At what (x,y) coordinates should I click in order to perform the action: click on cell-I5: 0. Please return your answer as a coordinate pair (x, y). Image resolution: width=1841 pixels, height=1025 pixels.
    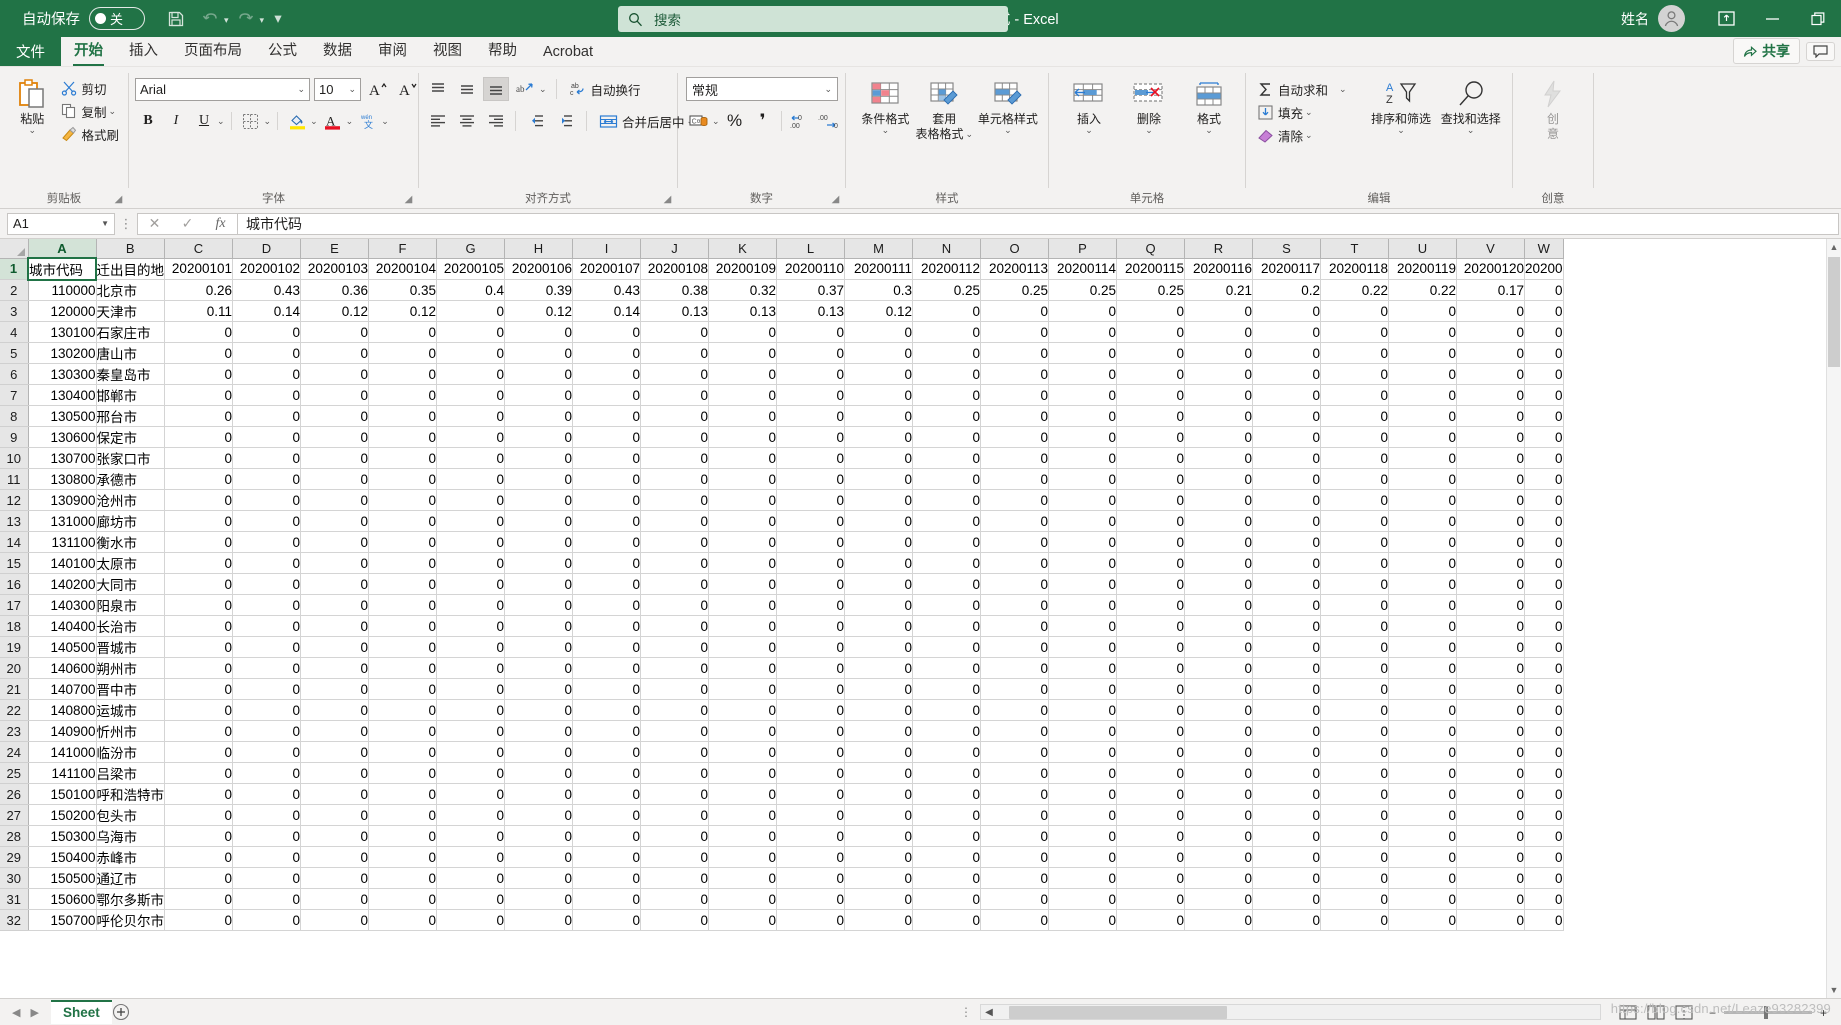
    Looking at the image, I should click on (606, 353).